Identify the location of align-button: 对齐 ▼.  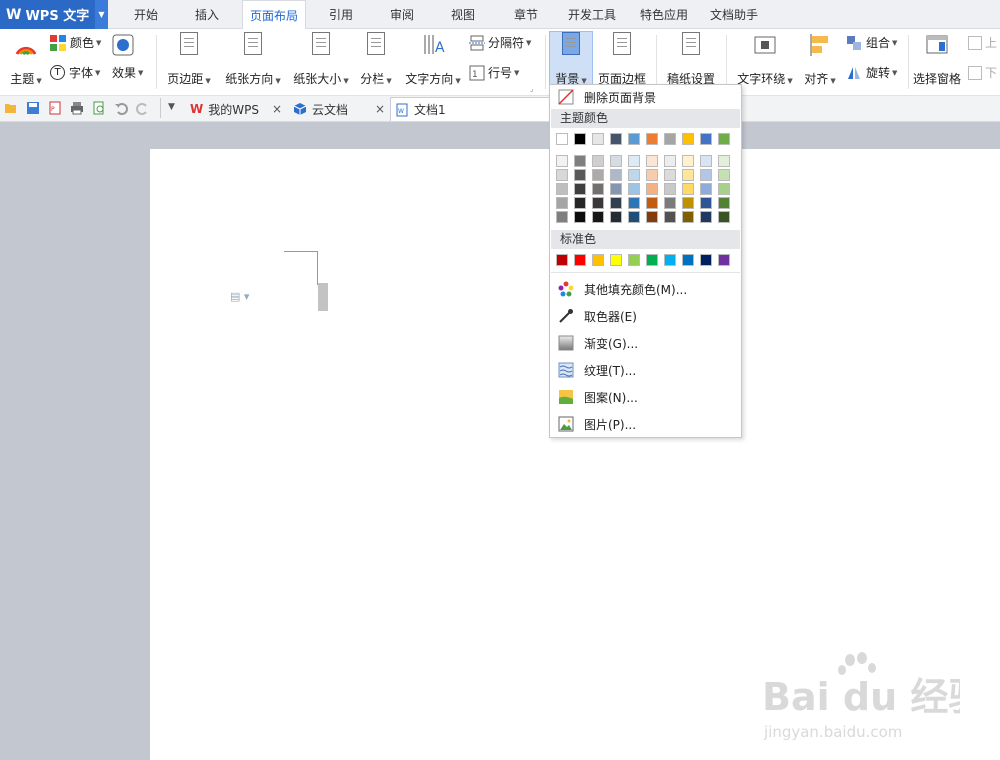
(820, 59).